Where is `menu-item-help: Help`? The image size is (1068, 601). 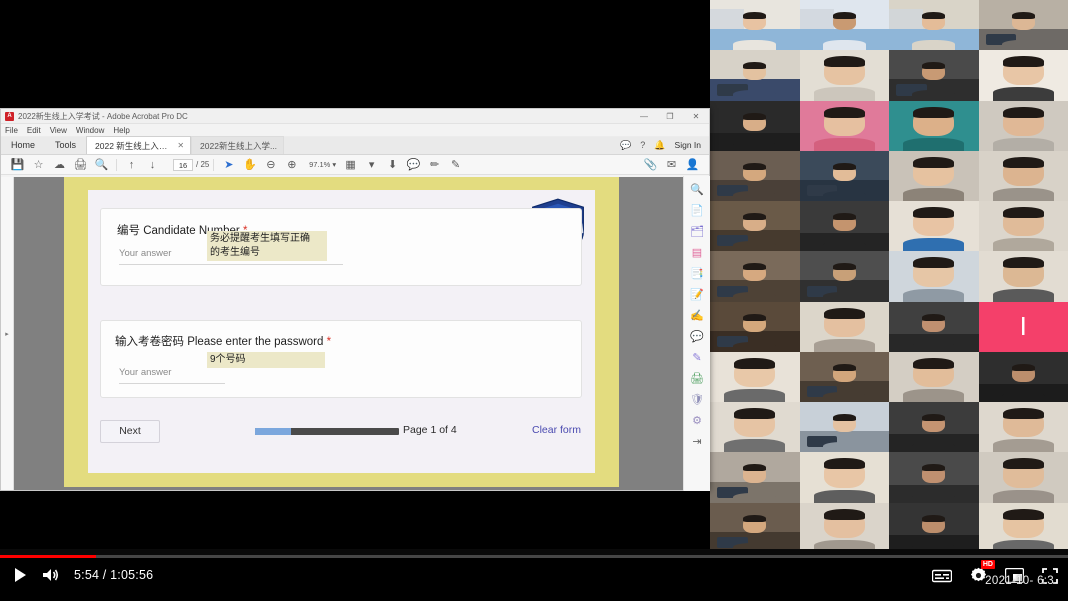
menu-item-help: Help is located at coordinates (121, 130).